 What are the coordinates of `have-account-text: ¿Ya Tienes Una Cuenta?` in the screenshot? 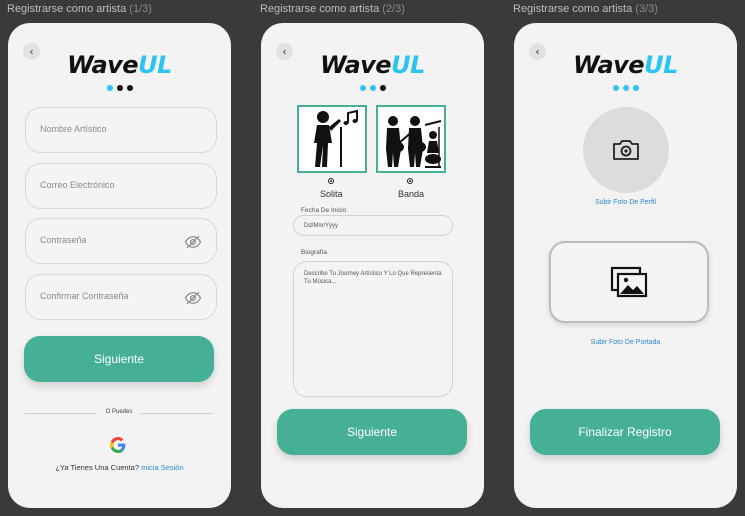 It's located at (97, 467).